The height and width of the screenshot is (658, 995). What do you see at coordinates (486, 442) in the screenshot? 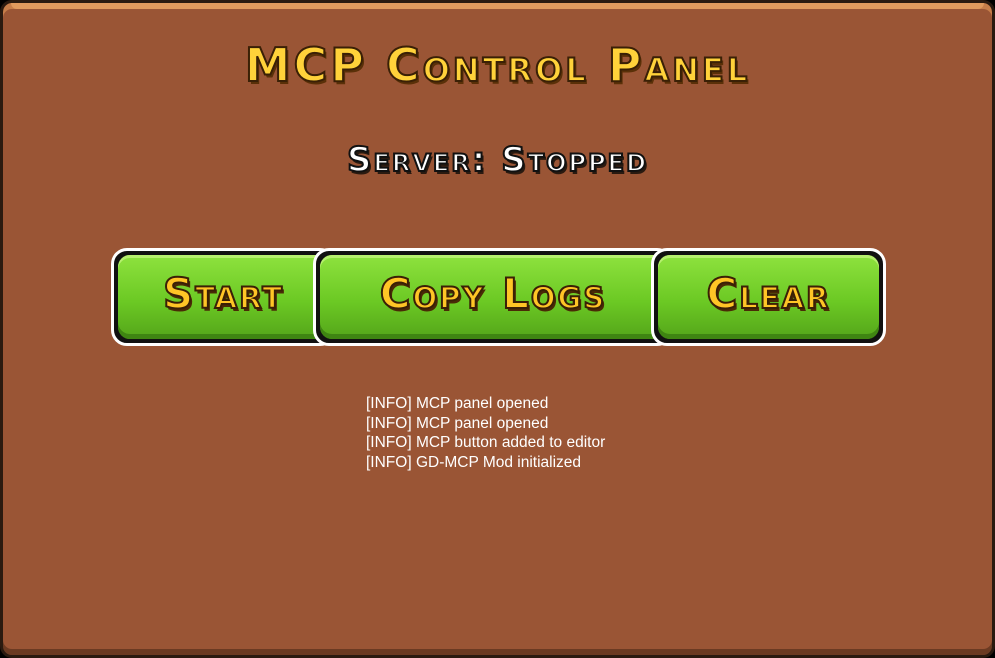
I see `log-line: [INFO] MCP button added to editor` at bounding box center [486, 442].